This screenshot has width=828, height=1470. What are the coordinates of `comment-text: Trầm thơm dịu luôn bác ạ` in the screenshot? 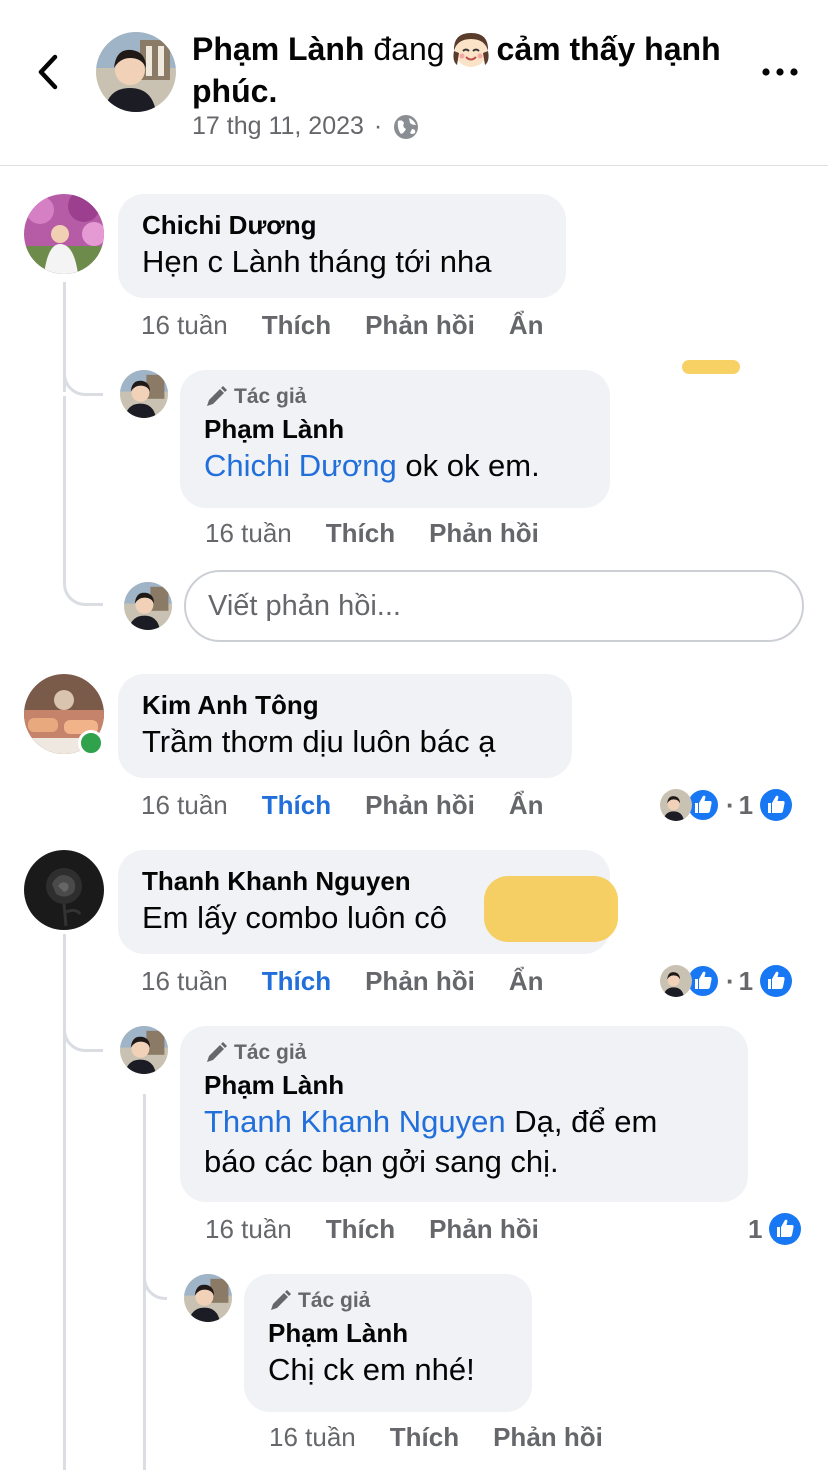 It's located at (319, 741).